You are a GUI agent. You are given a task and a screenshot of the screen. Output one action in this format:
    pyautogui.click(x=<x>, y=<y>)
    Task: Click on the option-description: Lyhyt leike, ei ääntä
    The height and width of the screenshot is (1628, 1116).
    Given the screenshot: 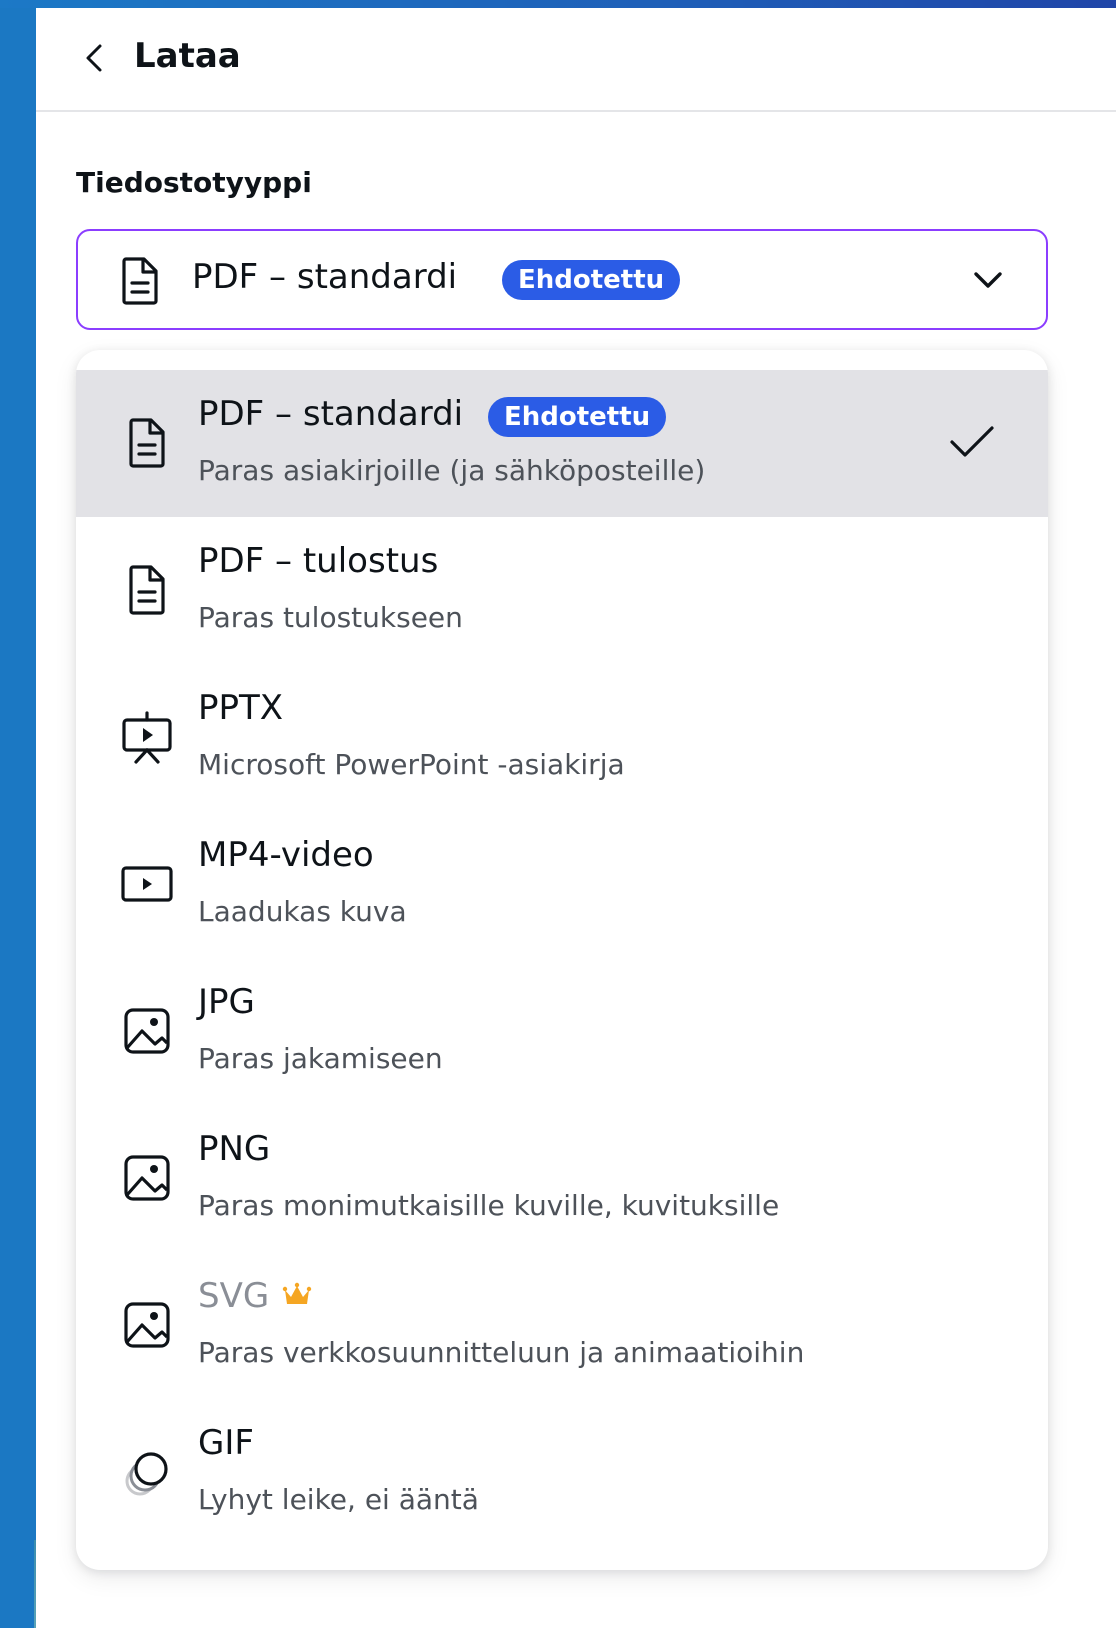 What is the action you would take?
    pyautogui.click(x=338, y=1499)
    